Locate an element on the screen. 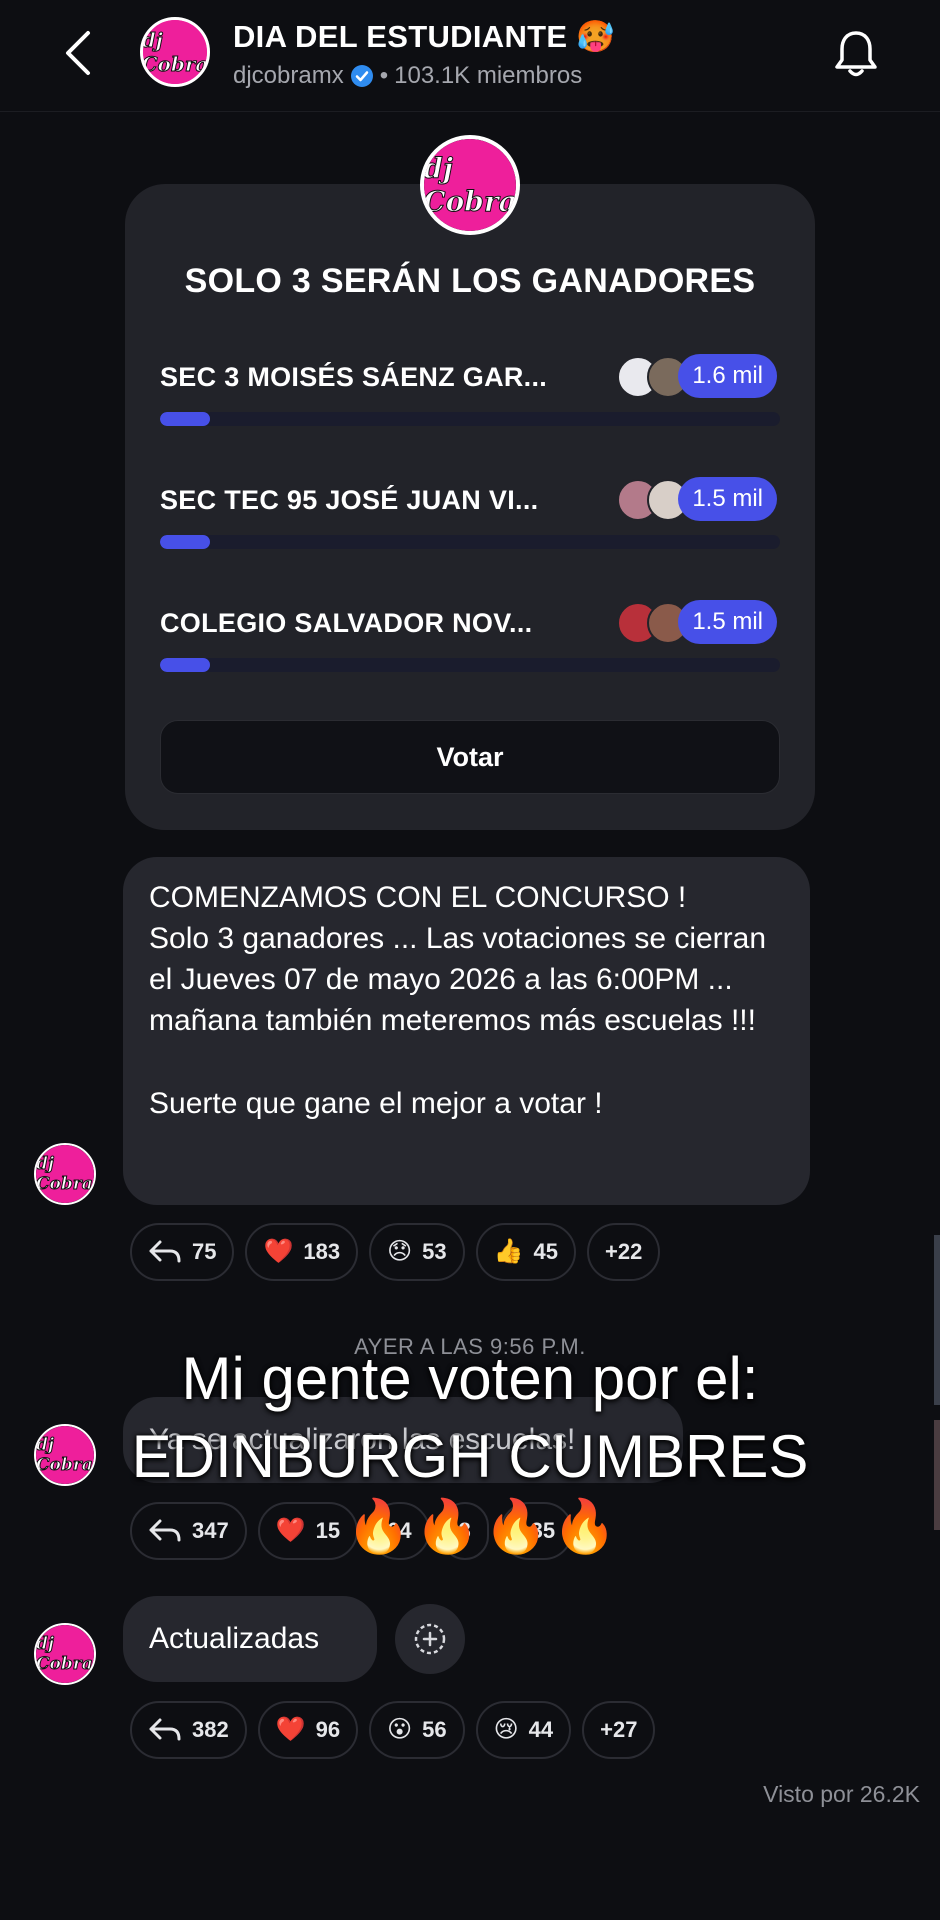 Image resolution: width=940 pixels, height=1920 pixels. reaction-row: 75 ❤️ 183 😞 53 👍 45 +22 is located at coordinates (395, 1252).